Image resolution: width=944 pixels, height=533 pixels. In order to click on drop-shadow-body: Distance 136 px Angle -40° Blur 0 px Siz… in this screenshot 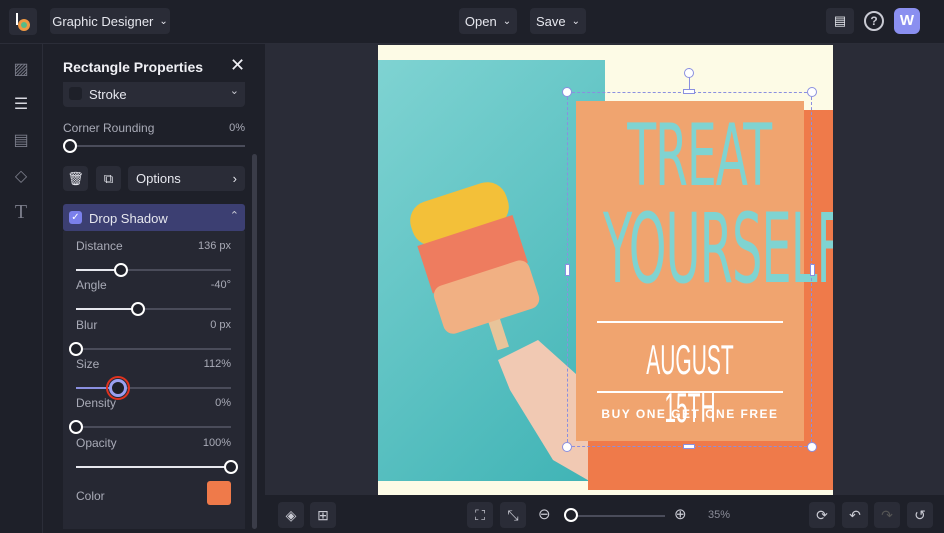, I will do `click(154, 380)`.